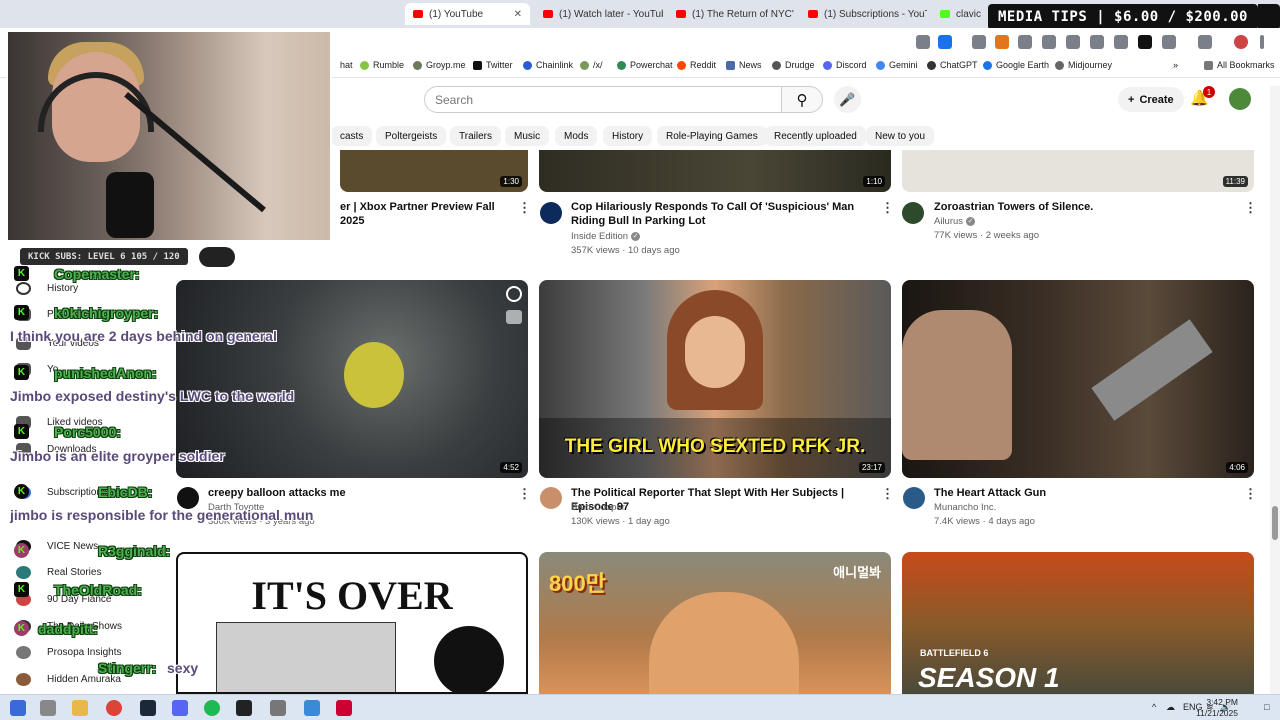 This screenshot has height=720, width=1280. I want to click on discord-icon, so click(180, 708).